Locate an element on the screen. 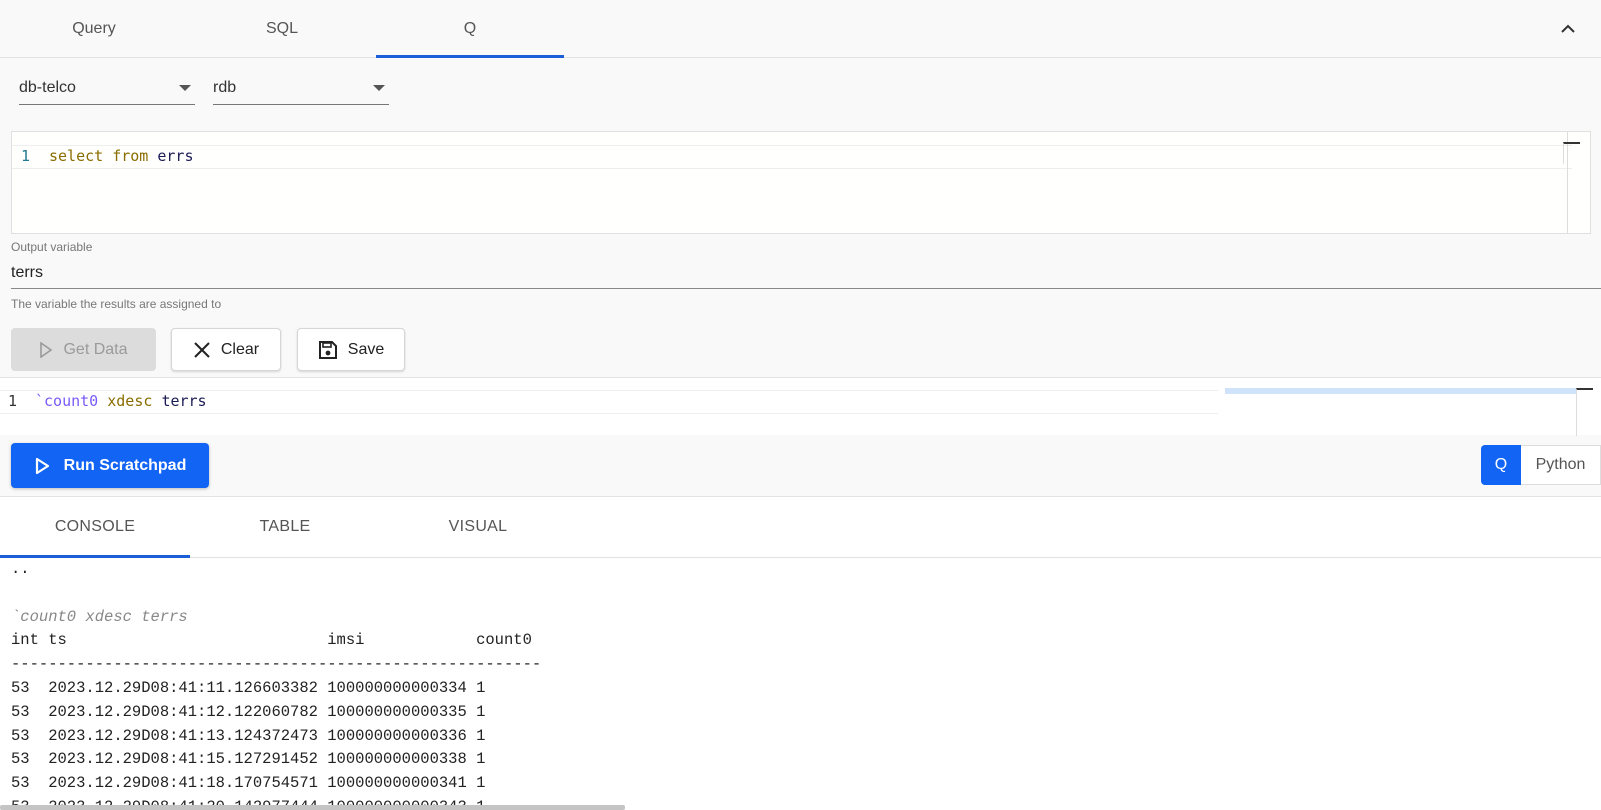 This screenshot has width=1601, height=810. editor-line: 1 select from errs is located at coordinates (792, 157).